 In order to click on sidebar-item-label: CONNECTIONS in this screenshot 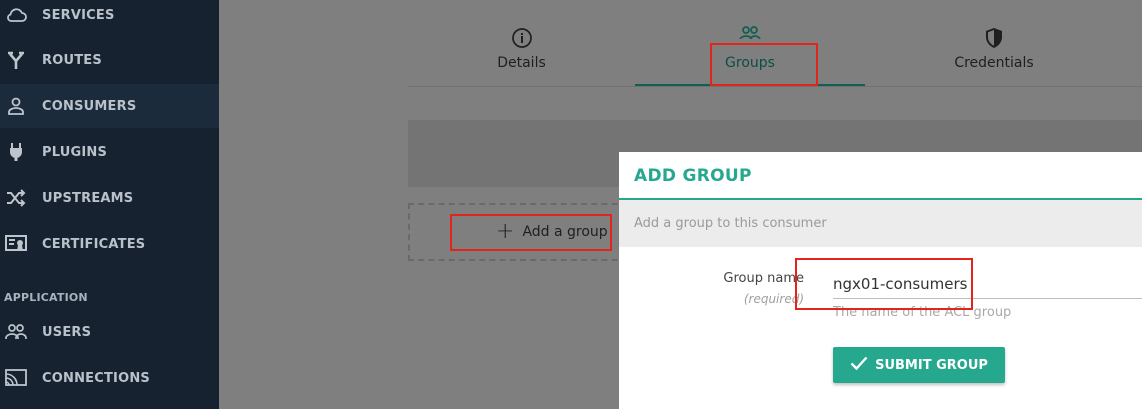, I will do `click(96, 378)`.